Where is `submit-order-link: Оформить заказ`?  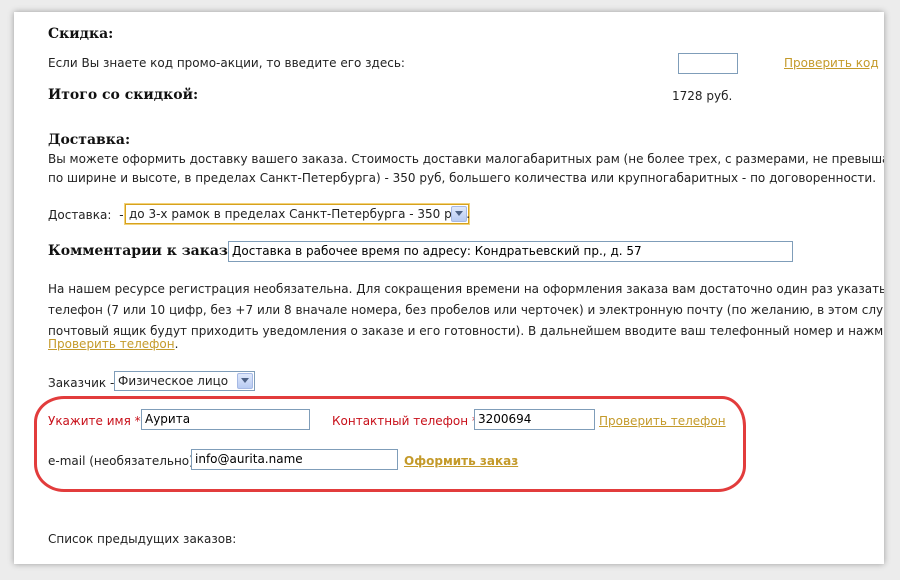 submit-order-link: Оформить заказ is located at coordinates (461, 461).